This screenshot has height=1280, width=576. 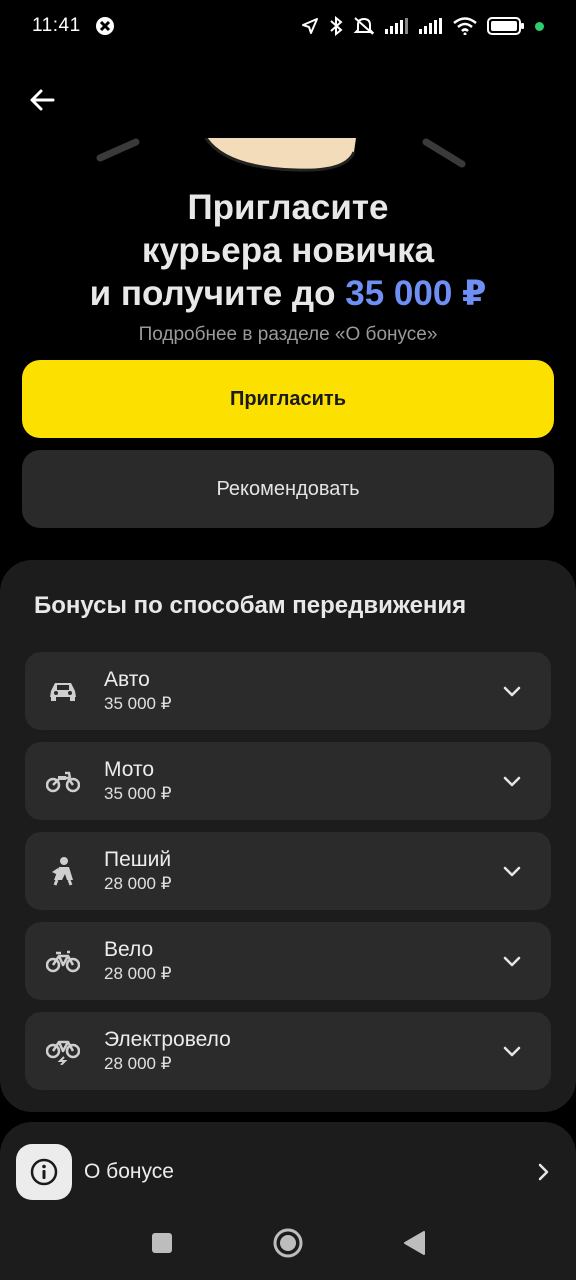 What do you see at coordinates (127, 679) in the screenshot?
I see `bonus-item-name: Авто` at bounding box center [127, 679].